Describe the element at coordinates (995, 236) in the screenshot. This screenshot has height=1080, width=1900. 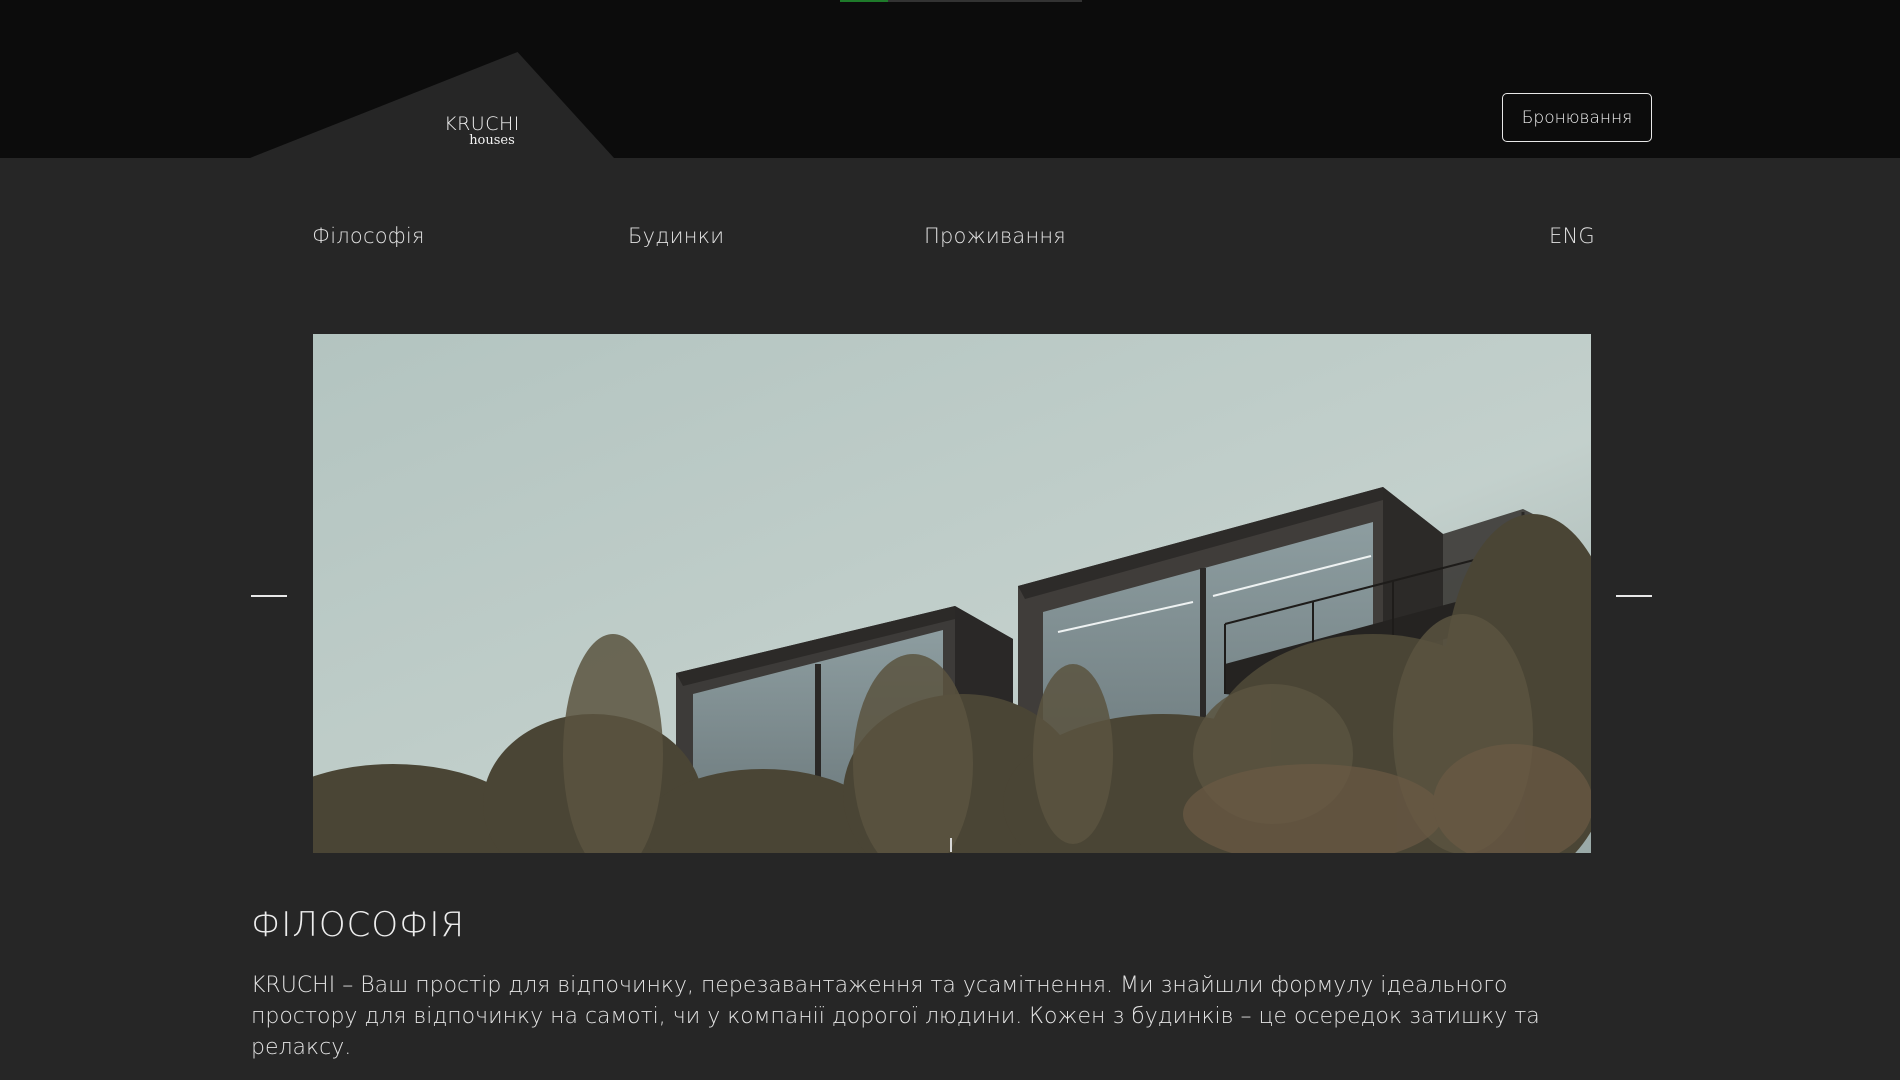
I see `nav-item-living: Проживання` at that location.